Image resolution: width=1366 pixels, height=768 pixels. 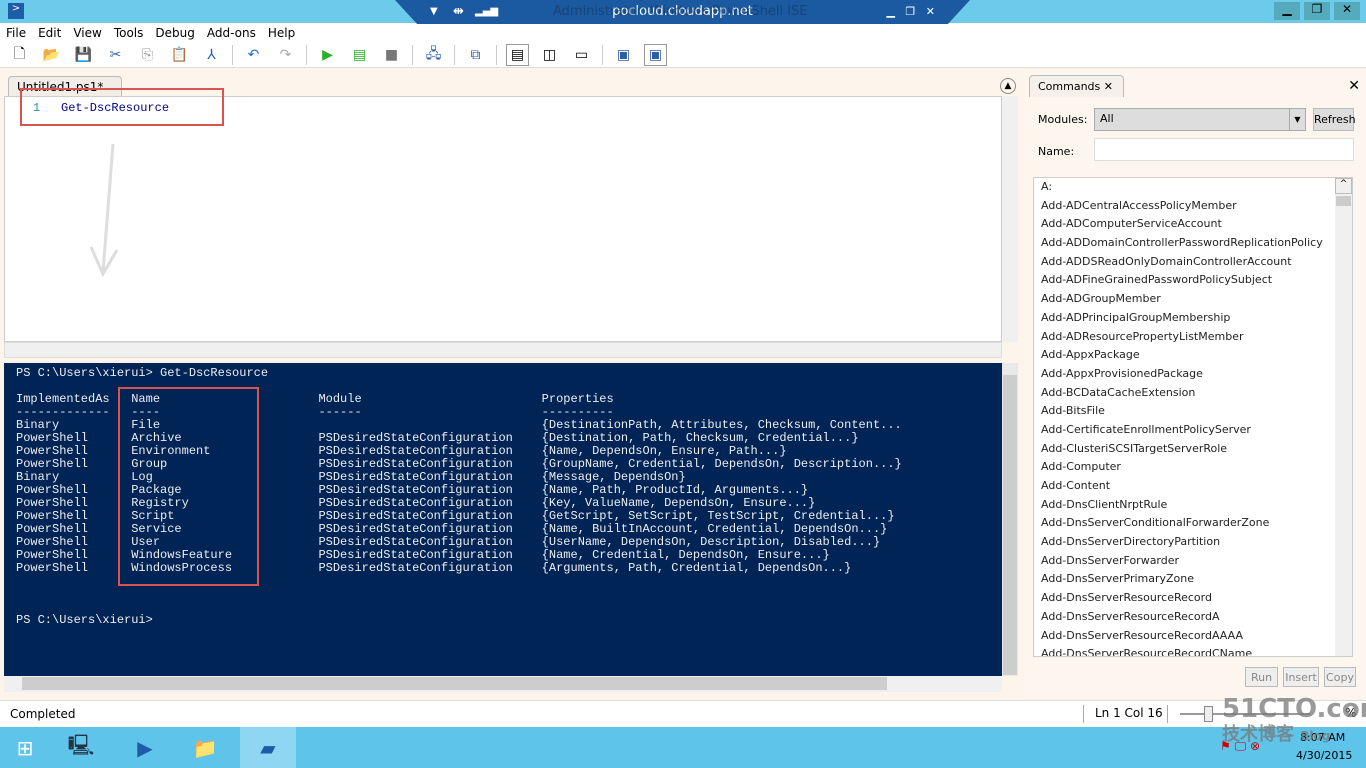 What do you see at coordinates (1334, 119) in the screenshot?
I see `refresh-button: Refresh` at bounding box center [1334, 119].